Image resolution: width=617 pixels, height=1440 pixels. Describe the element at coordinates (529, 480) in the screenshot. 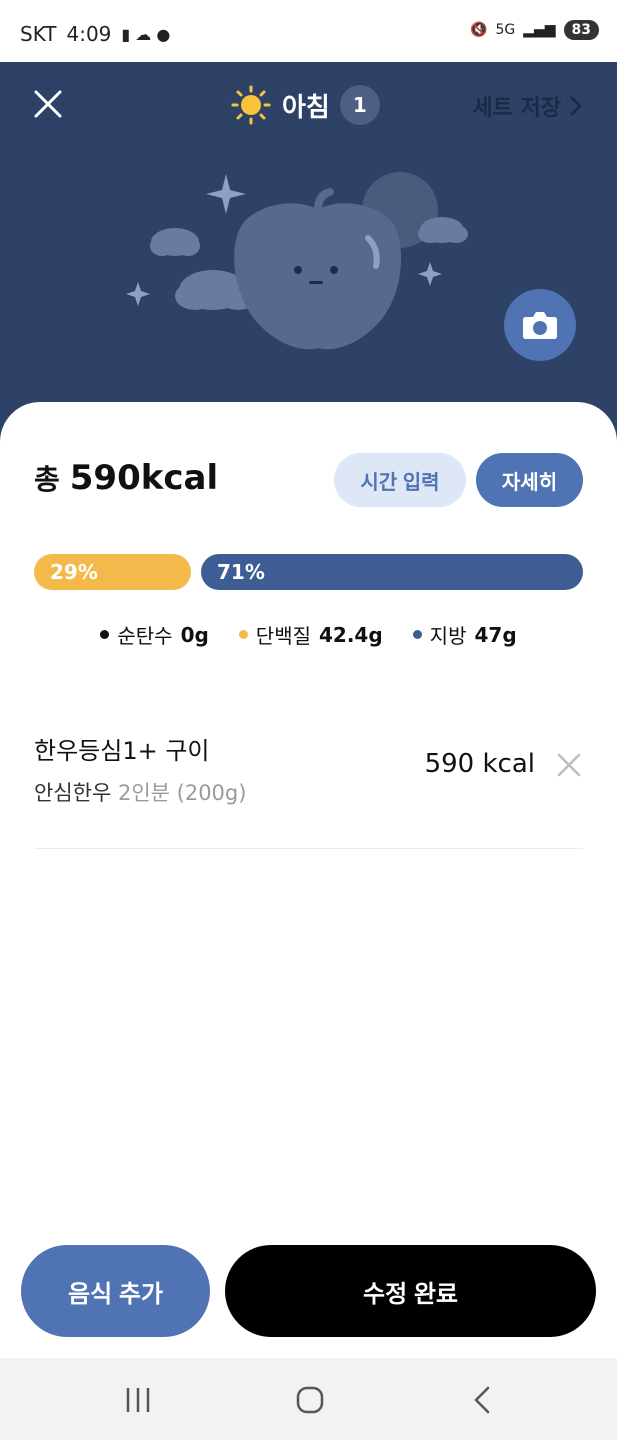

I see `detail-button: 자세히` at that location.